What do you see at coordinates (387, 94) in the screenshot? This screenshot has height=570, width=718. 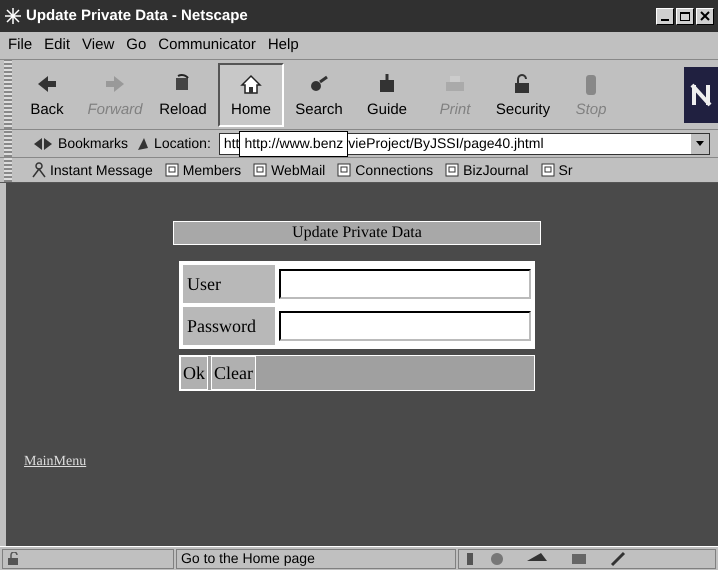 I see `toolbar-button: Guide` at bounding box center [387, 94].